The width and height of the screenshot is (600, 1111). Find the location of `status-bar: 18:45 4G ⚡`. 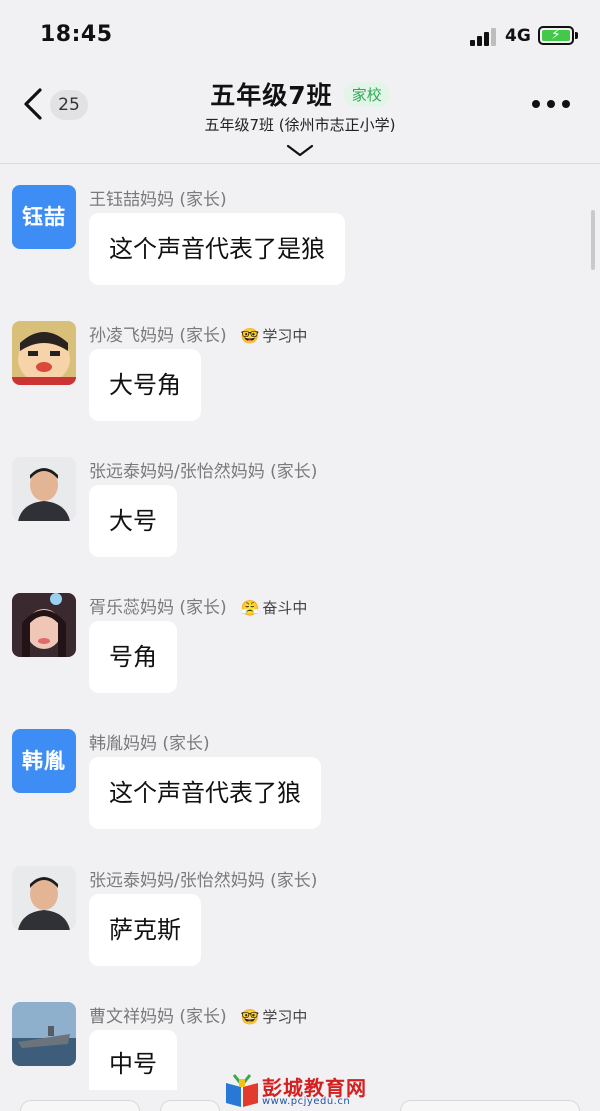

status-bar: 18:45 4G ⚡ is located at coordinates (300, 35).